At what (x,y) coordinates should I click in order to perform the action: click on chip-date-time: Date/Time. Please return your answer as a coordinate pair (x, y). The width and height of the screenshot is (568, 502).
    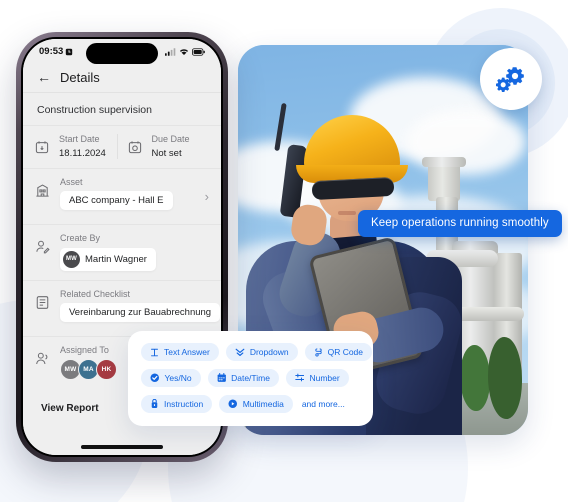
    Looking at the image, I should click on (243, 378).